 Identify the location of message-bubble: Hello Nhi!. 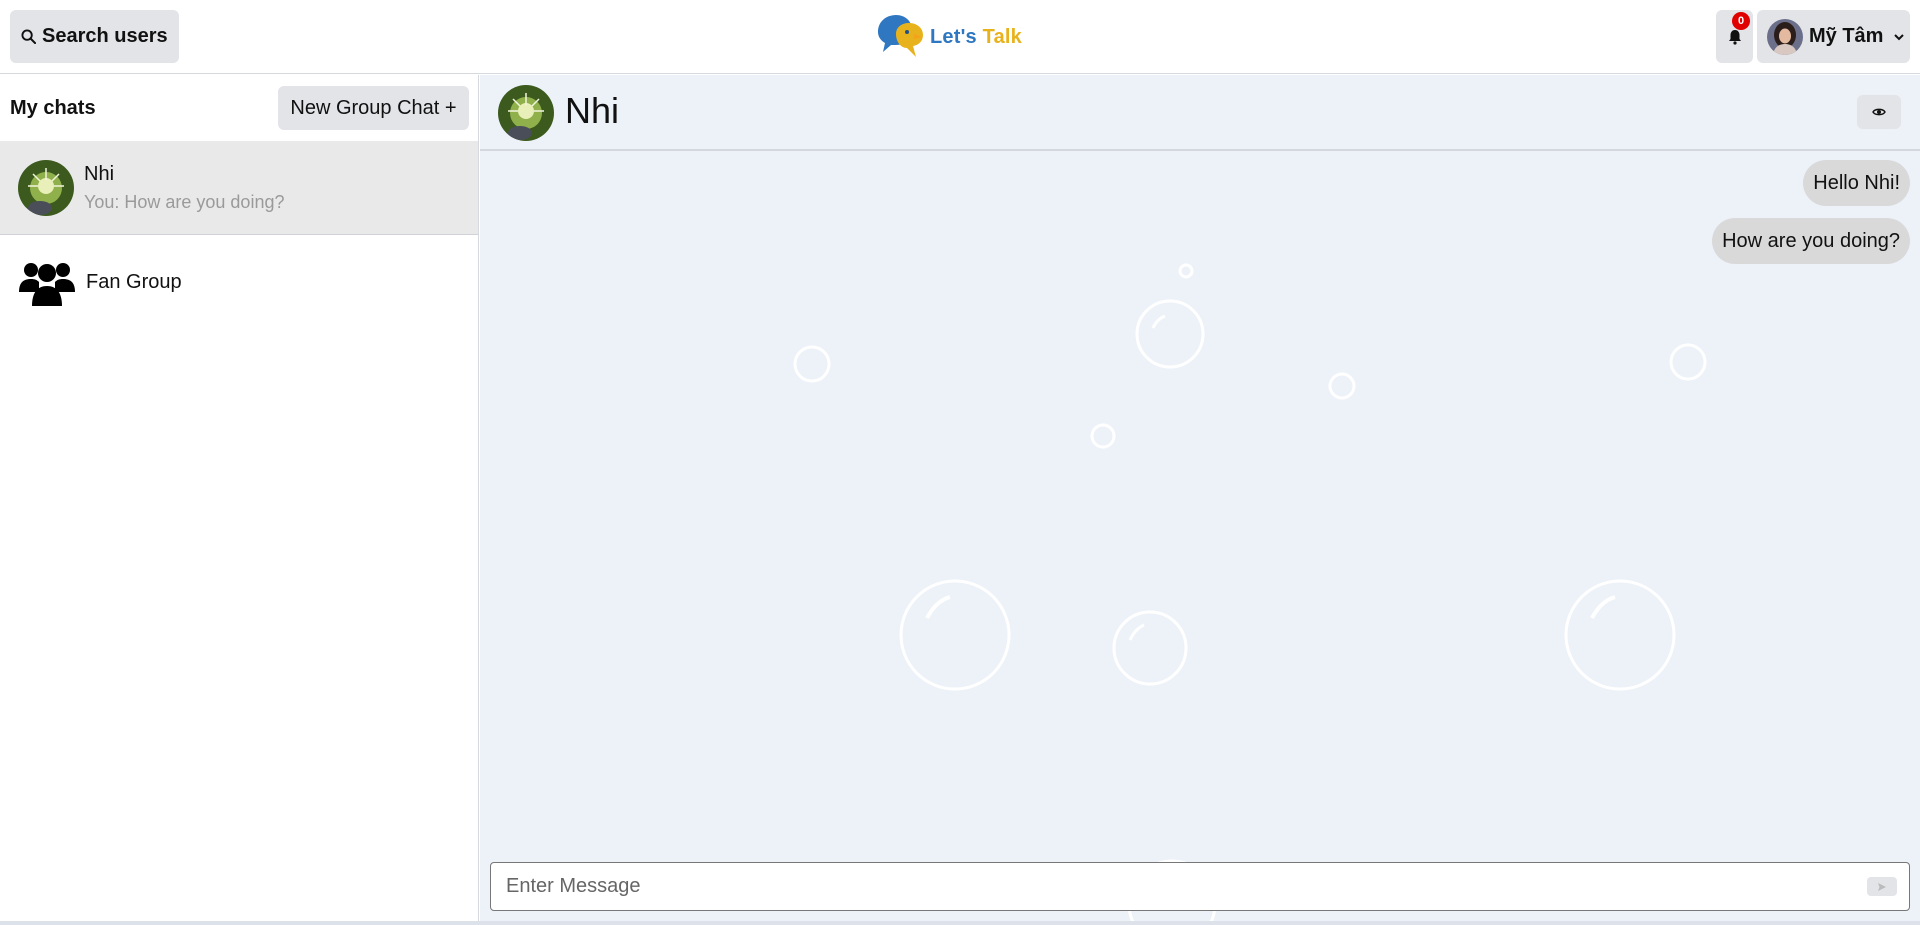
(1856, 183).